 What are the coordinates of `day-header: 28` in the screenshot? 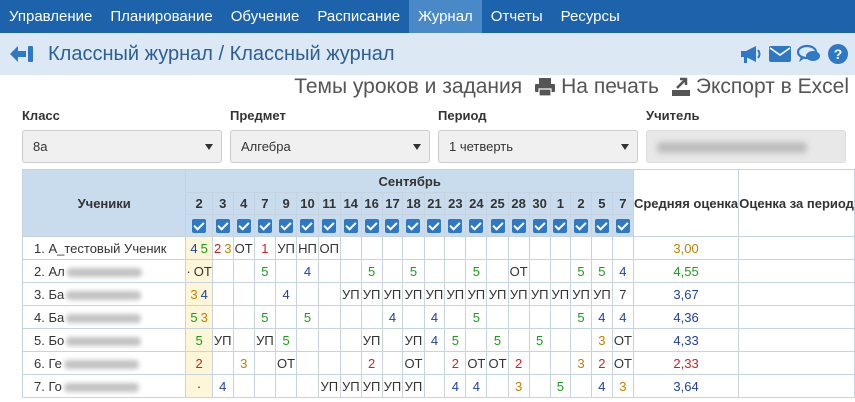 It's located at (518, 203).